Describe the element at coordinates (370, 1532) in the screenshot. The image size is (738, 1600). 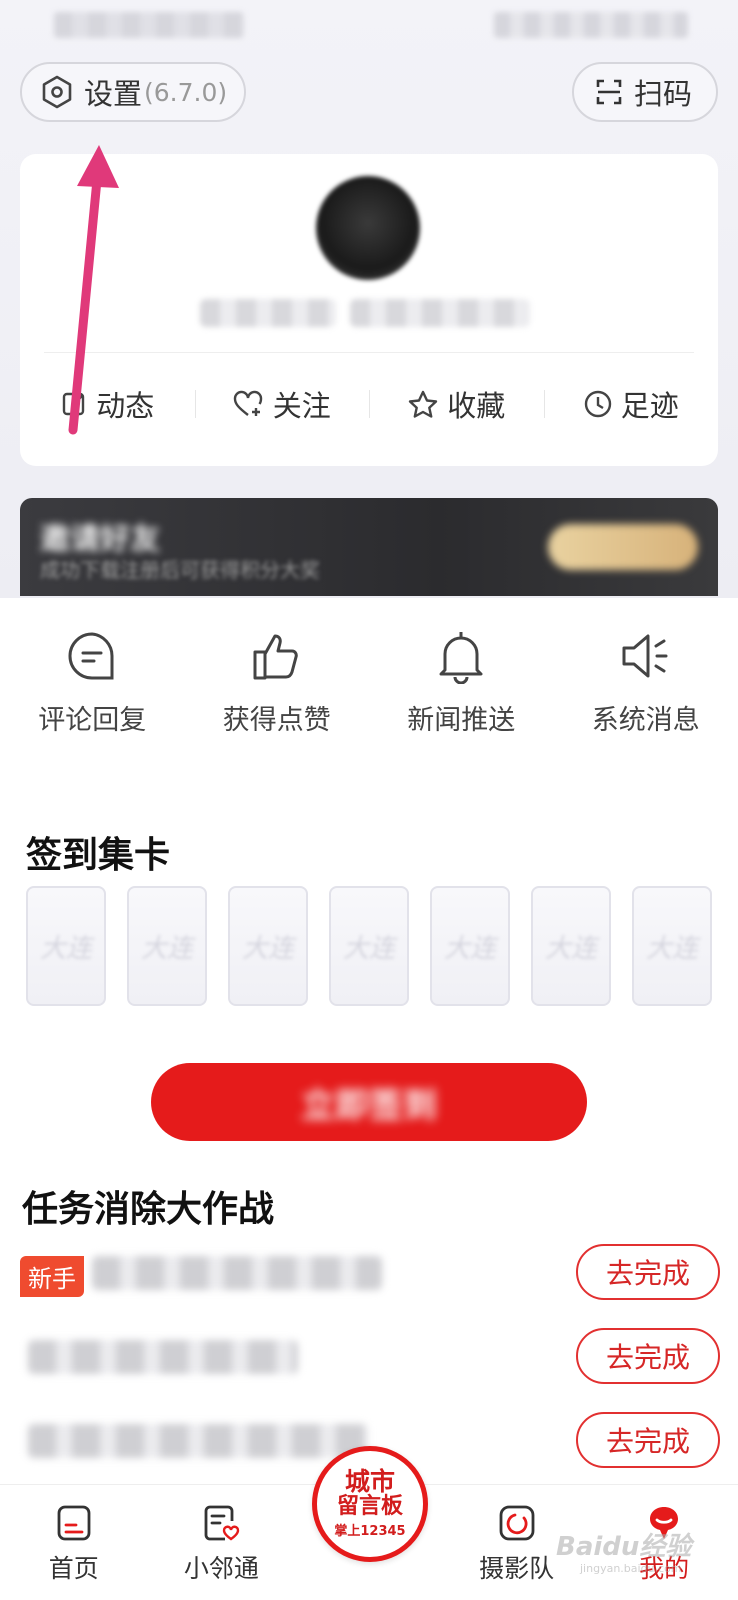
I see `center-badge-line3: 掌上12345` at that location.